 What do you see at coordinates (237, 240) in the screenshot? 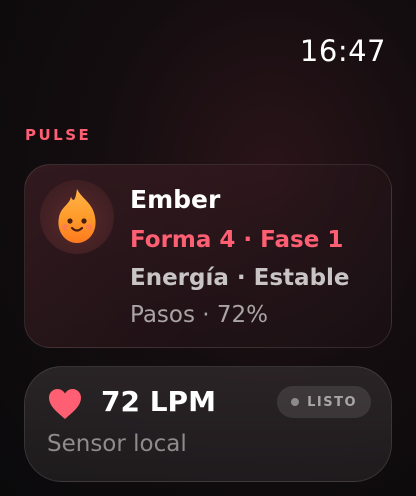
I see `pet-stage: Forma 4 · Fase 1` at bounding box center [237, 240].